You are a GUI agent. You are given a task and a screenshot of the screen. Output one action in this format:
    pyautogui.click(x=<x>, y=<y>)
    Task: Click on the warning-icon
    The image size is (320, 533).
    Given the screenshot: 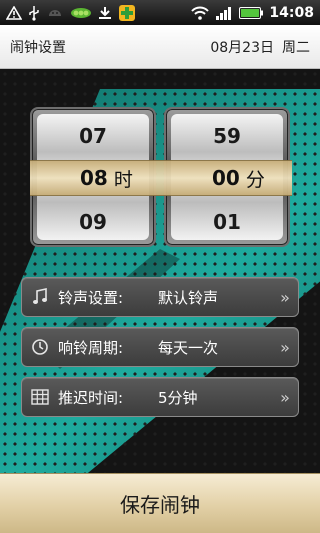 What is the action you would take?
    pyautogui.click(x=14, y=12)
    